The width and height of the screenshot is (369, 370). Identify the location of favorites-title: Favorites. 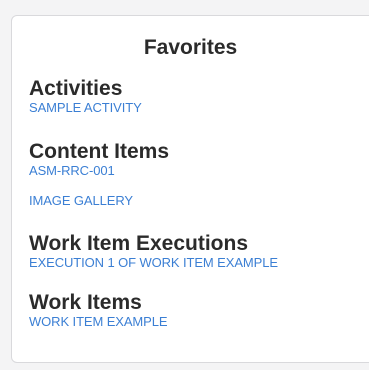
(190, 47).